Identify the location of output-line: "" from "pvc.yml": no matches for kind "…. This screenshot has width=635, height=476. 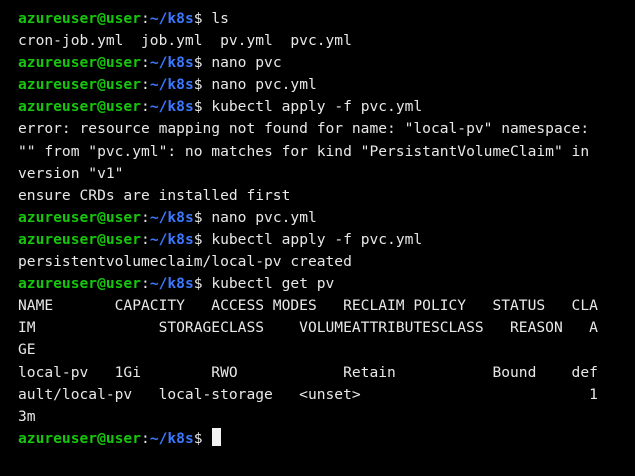
(304, 151).